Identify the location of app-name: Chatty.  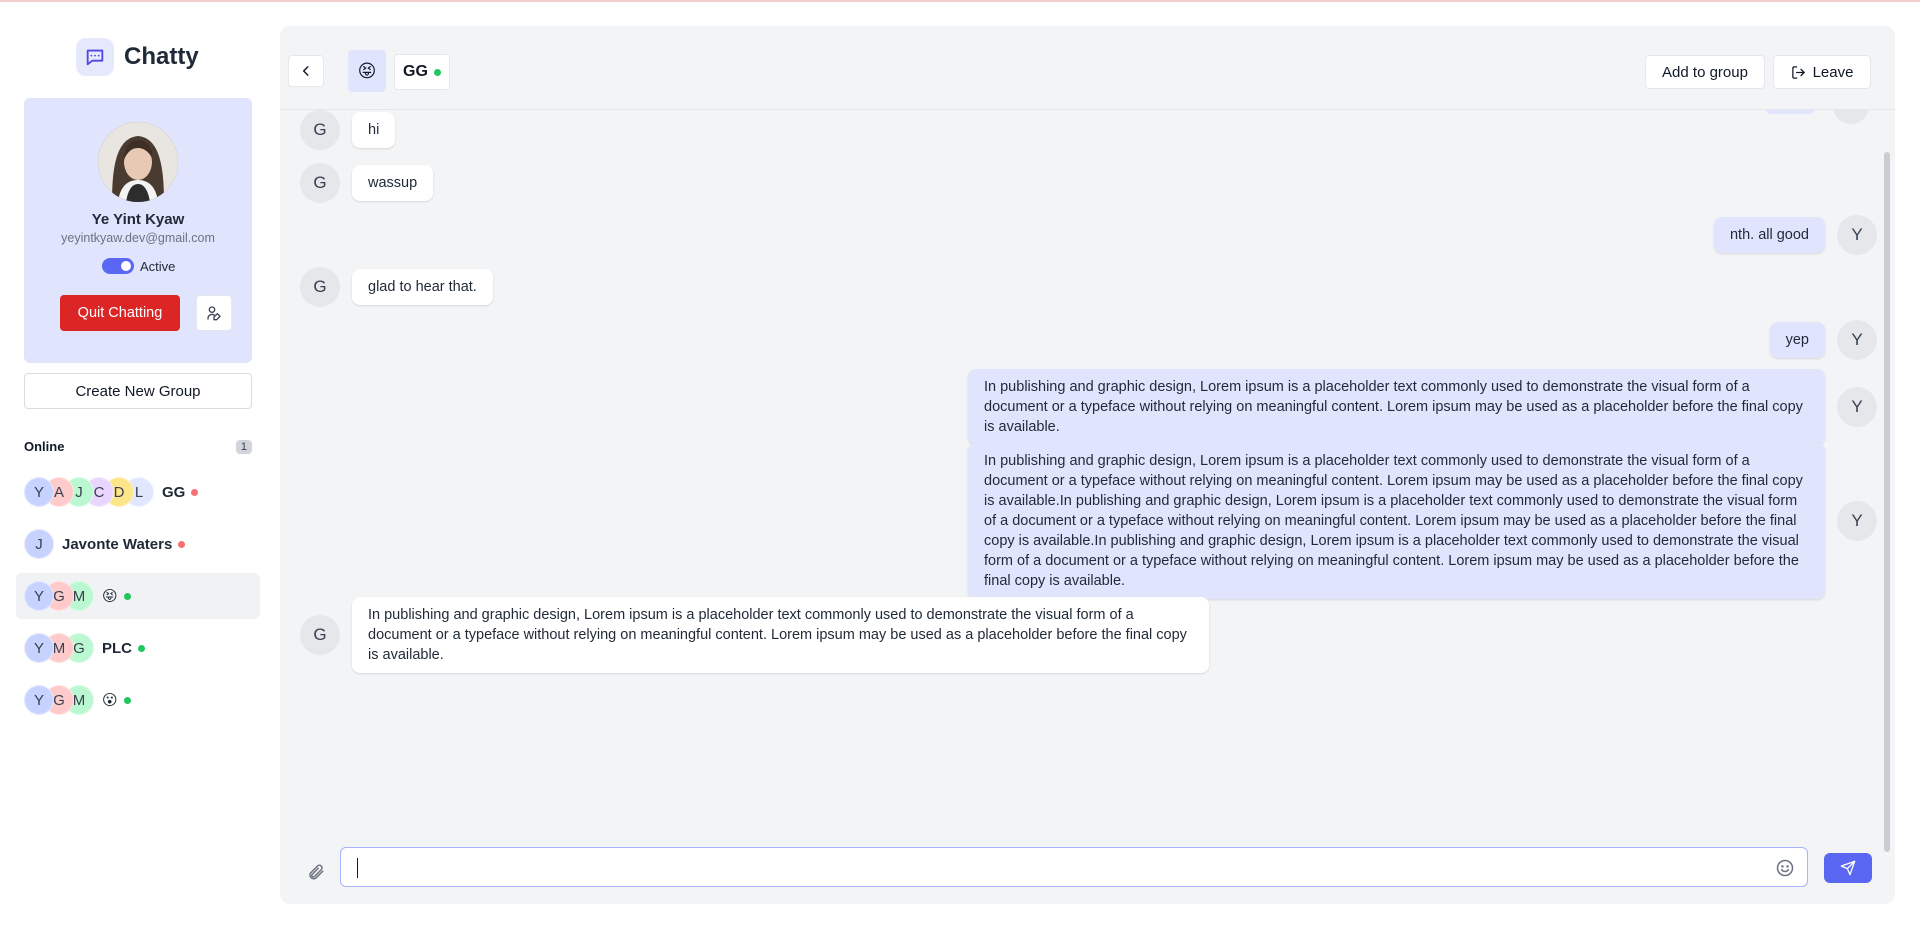
(161, 56).